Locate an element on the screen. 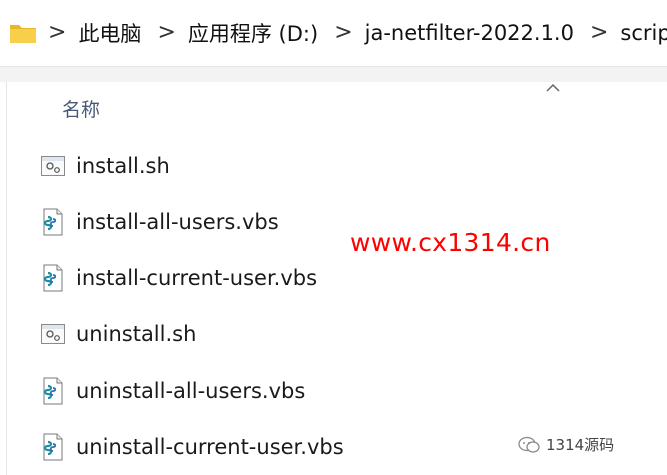 This screenshot has width=667, height=475. breadcrumb-ja-netfilter-folder: ja-netfilter-2022.1.0 is located at coordinates (469, 33).